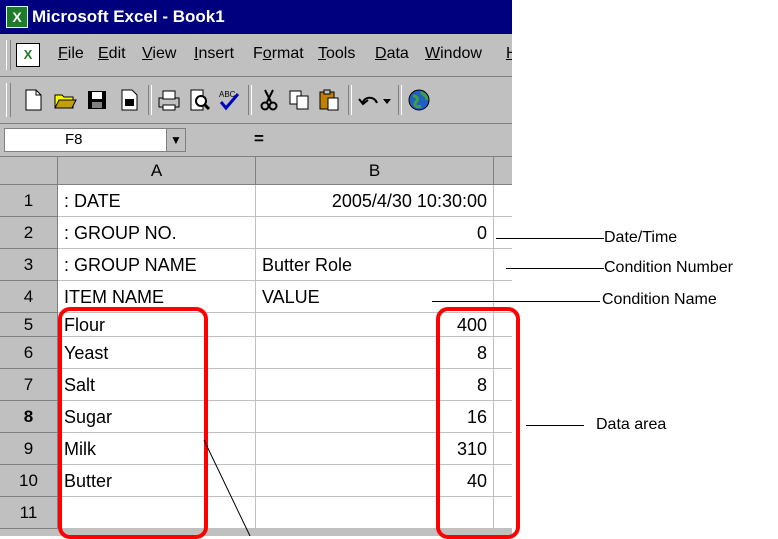  What do you see at coordinates (256, 17) in the screenshot?
I see `title-bar: X Microsoft Excel - Book1` at bounding box center [256, 17].